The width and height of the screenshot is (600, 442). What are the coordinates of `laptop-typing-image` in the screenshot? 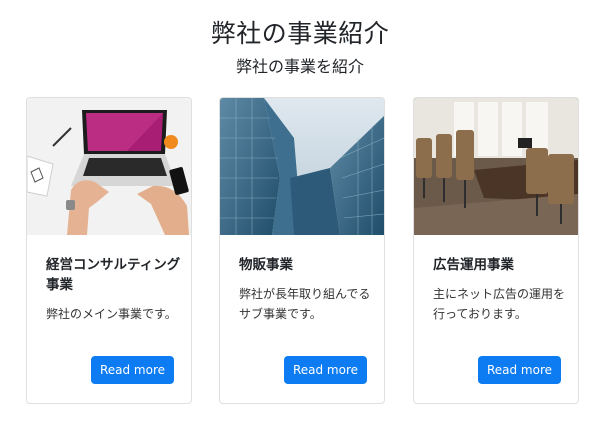 It's located at (109, 166).